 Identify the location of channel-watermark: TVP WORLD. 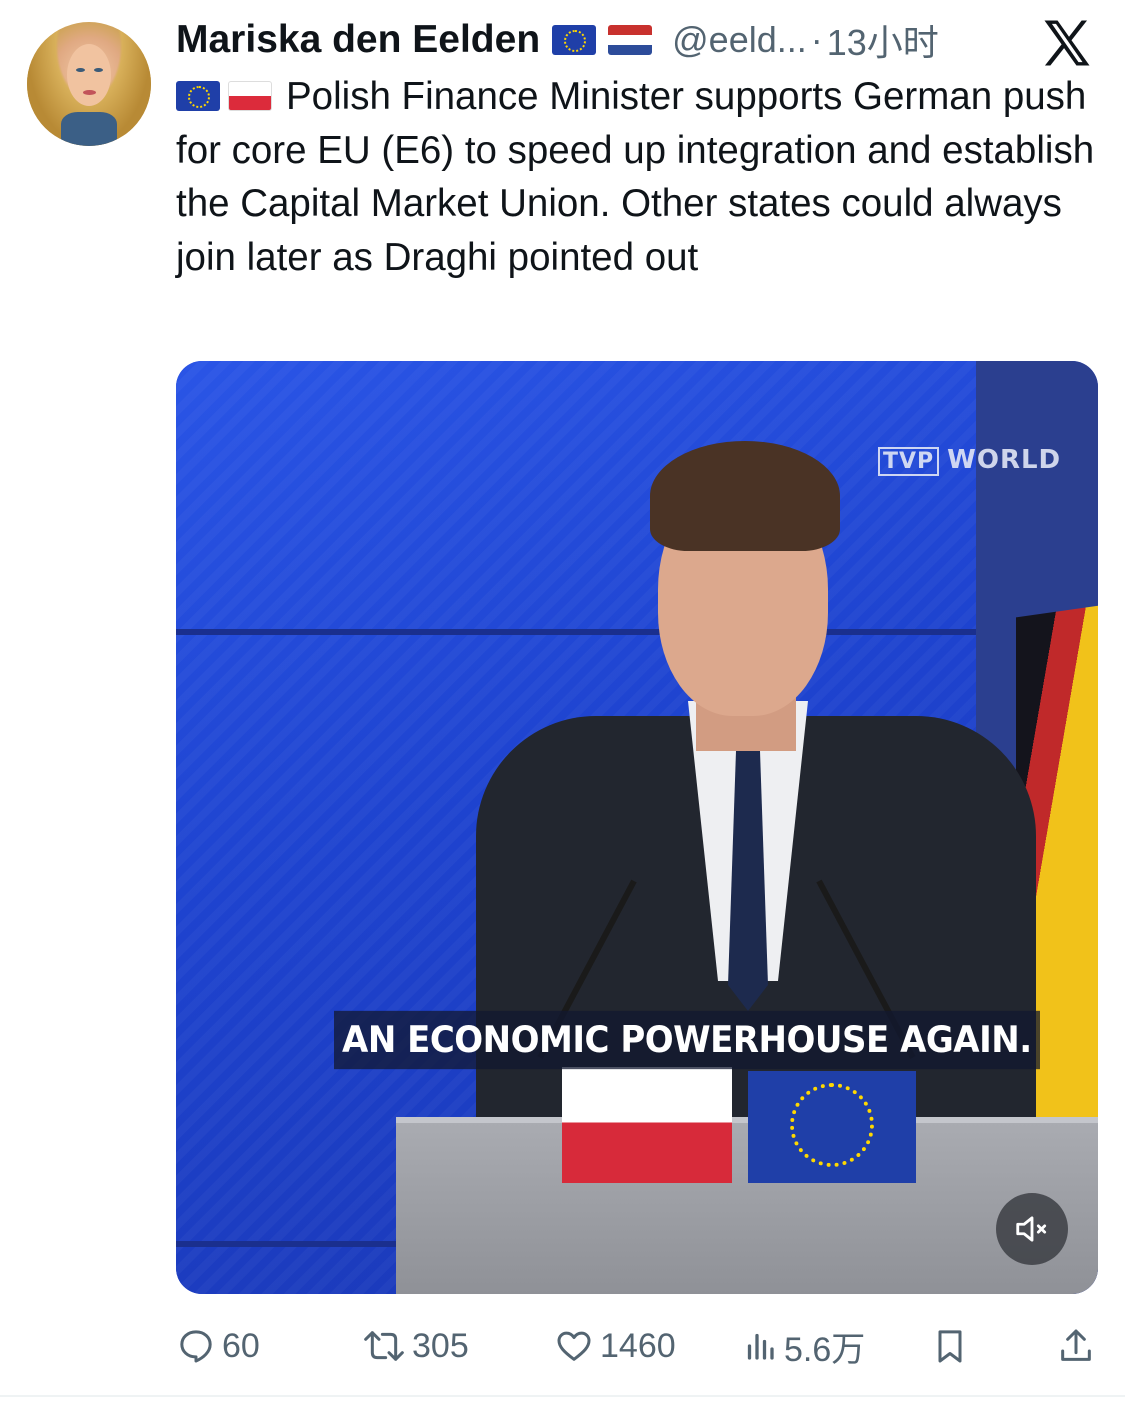
(970, 460).